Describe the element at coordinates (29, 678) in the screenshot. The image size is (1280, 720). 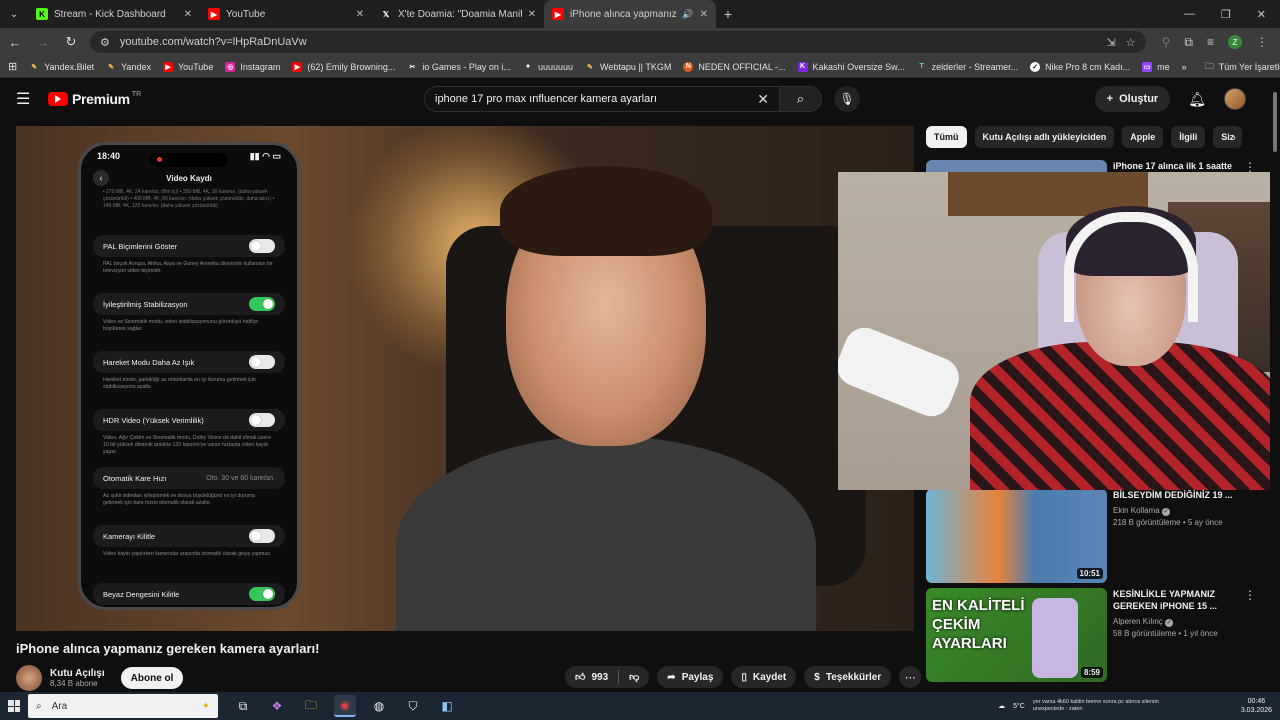
I see `channel-avatar` at that location.